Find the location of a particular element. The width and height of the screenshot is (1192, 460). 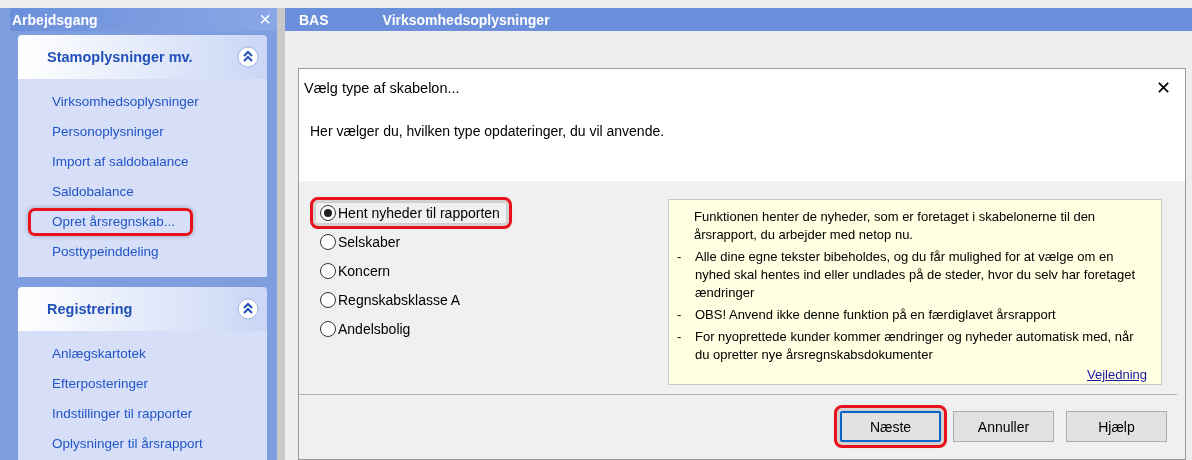

panel-title: Registrering is located at coordinates (90, 309).